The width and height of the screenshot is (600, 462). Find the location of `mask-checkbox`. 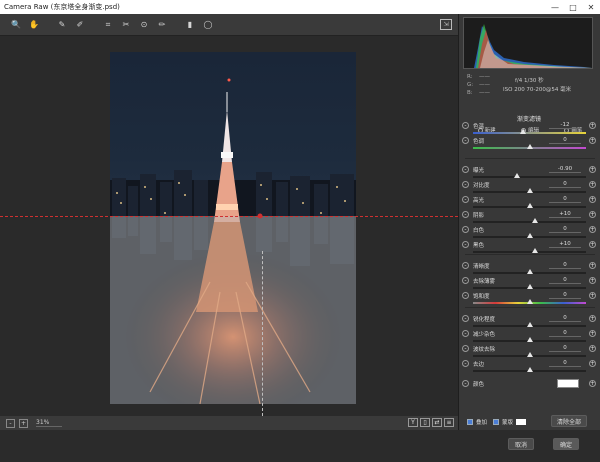

mask-checkbox is located at coordinates (496, 422).